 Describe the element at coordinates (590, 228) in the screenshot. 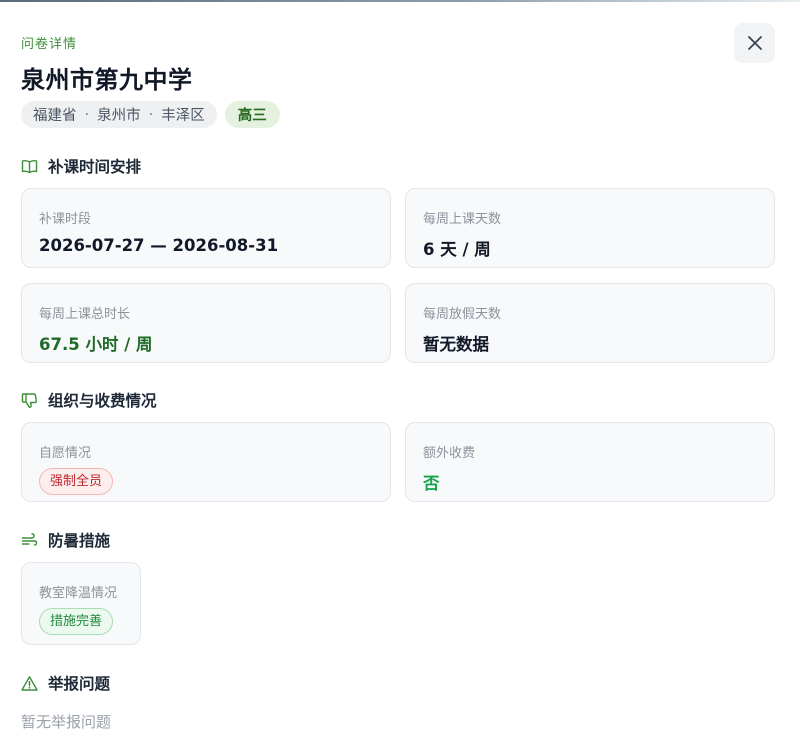

I see `card-days-per-week: 每周上课天数 6 天 / 周` at that location.